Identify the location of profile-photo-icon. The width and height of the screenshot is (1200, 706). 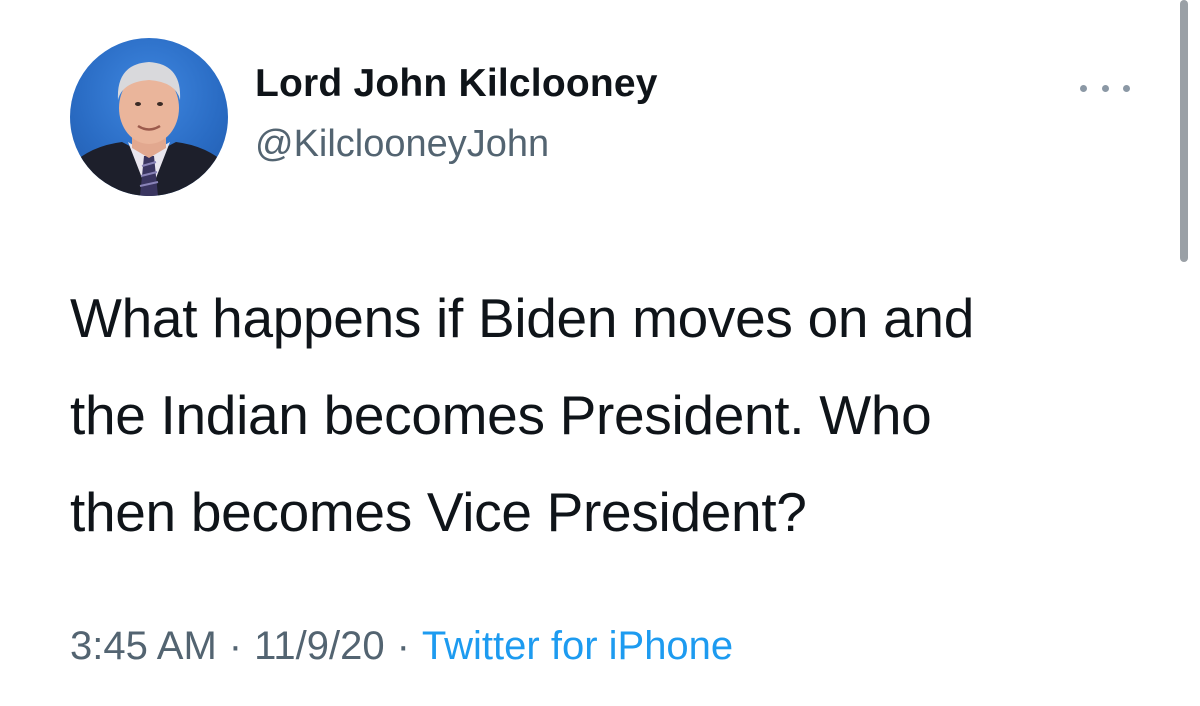
(149, 129).